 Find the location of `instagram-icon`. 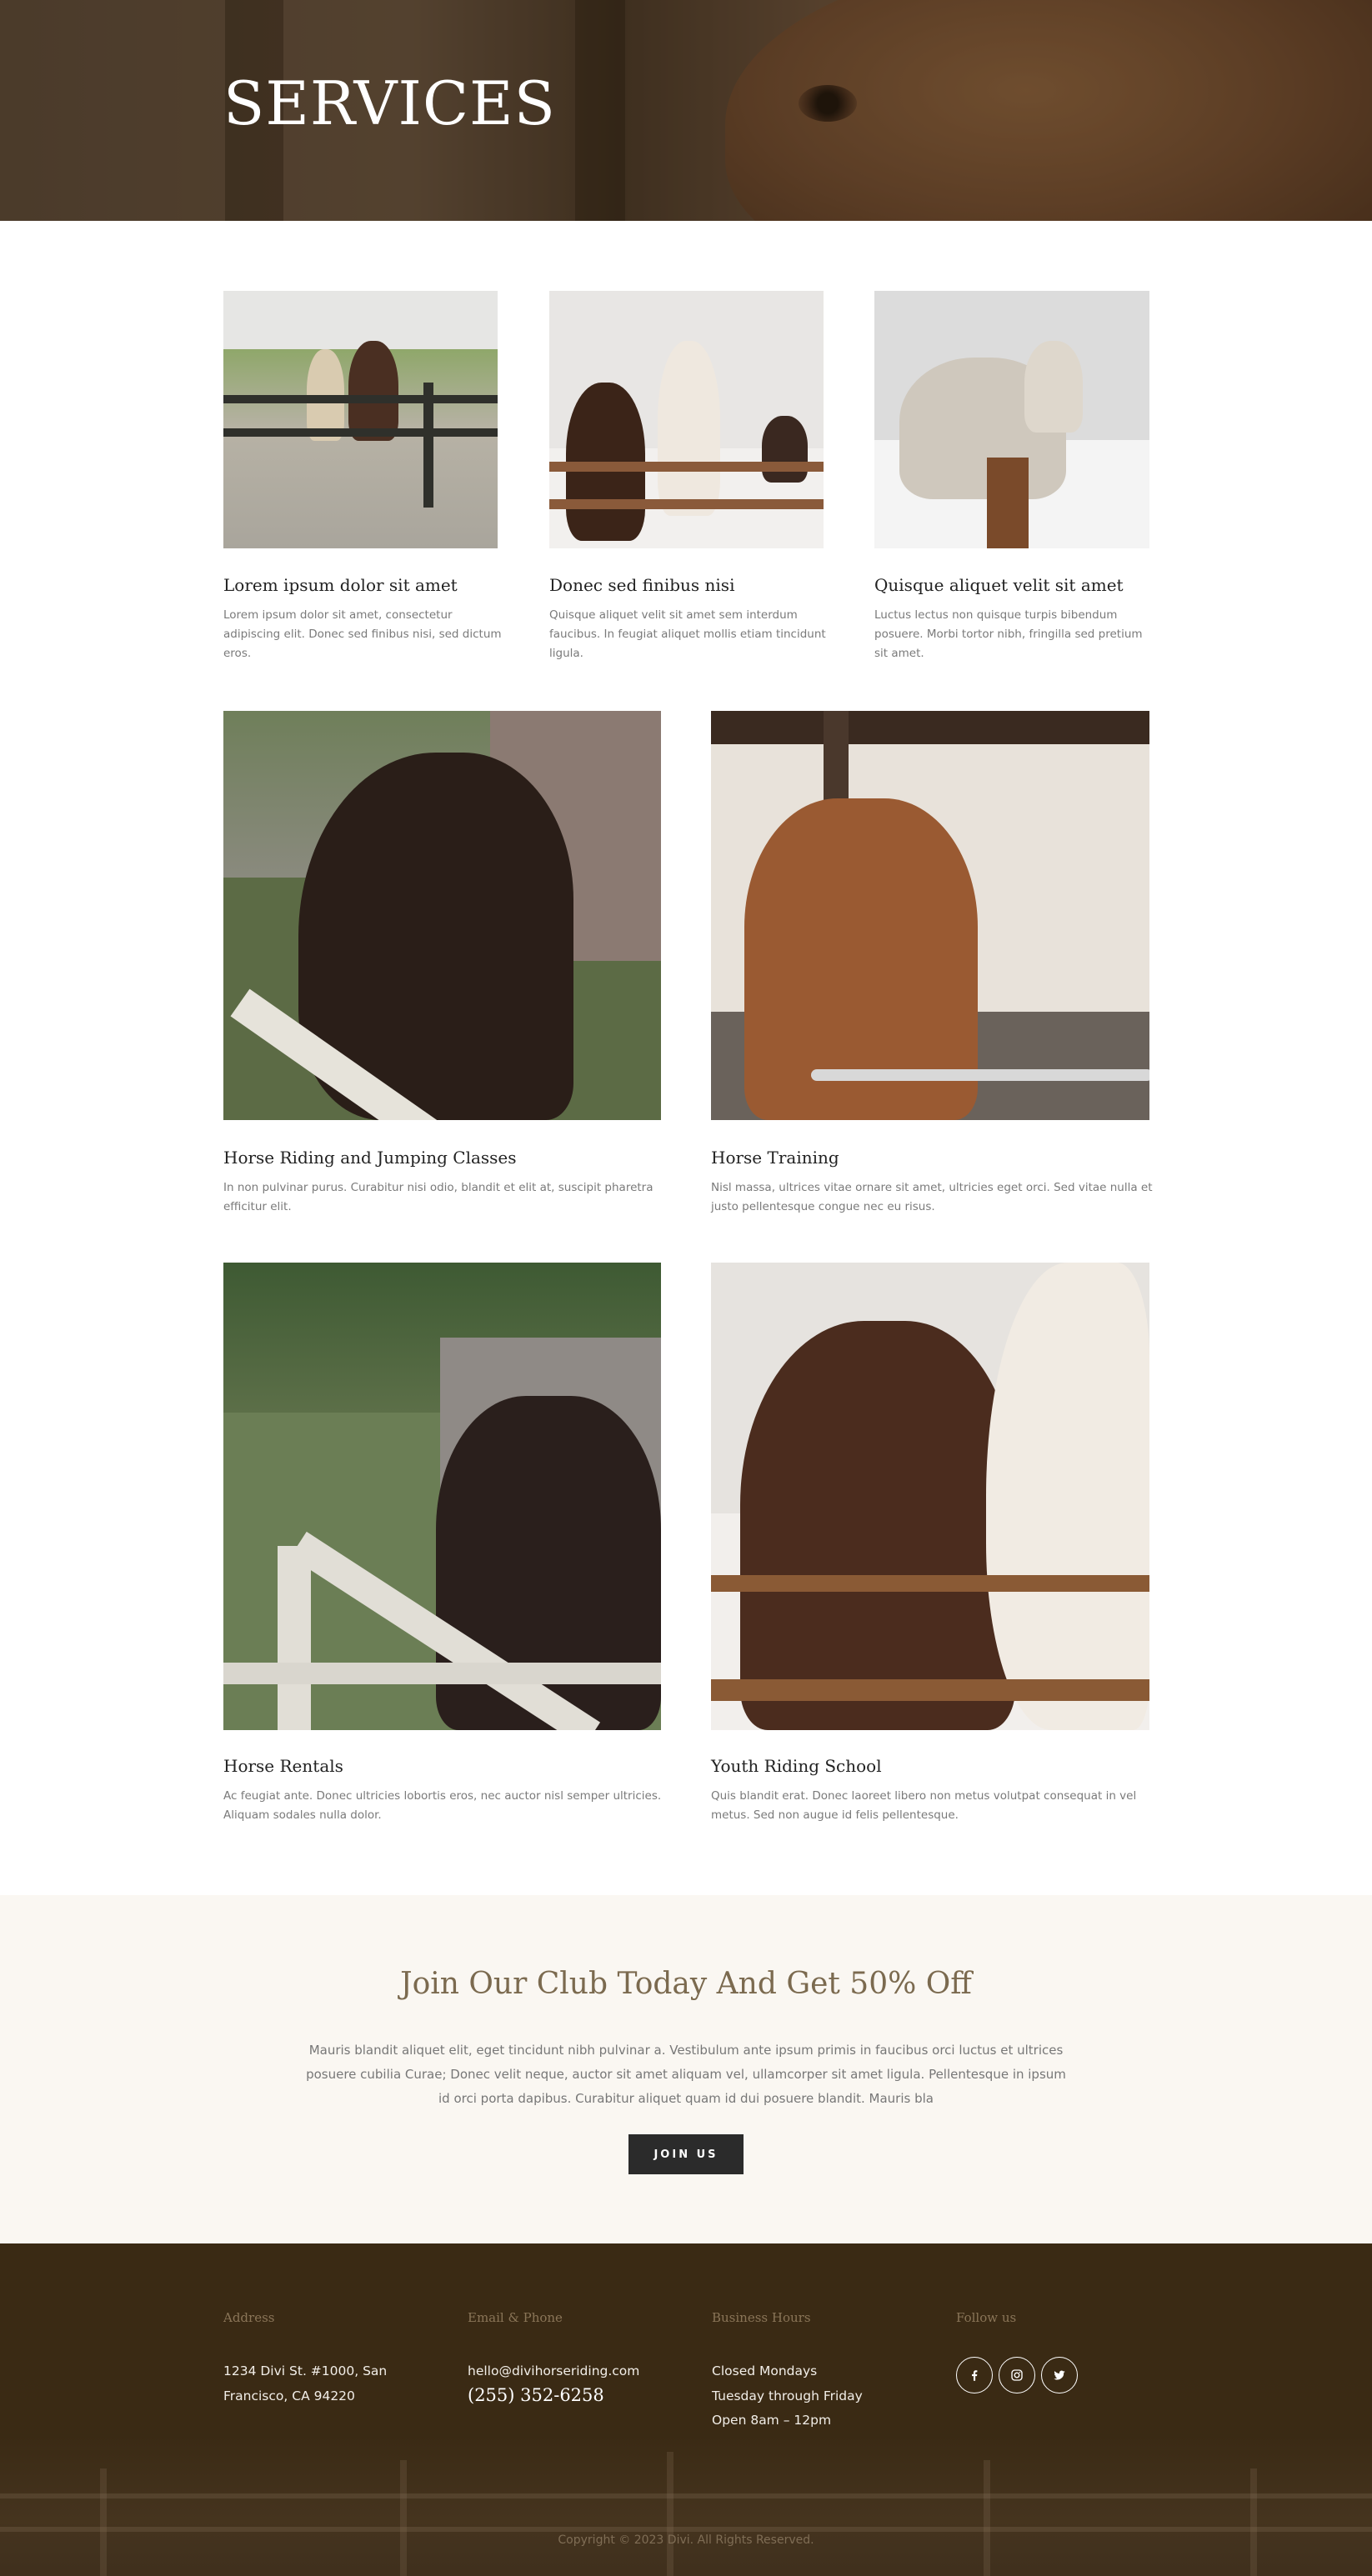

instagram-icon is located at coordinates (1017, 2375).